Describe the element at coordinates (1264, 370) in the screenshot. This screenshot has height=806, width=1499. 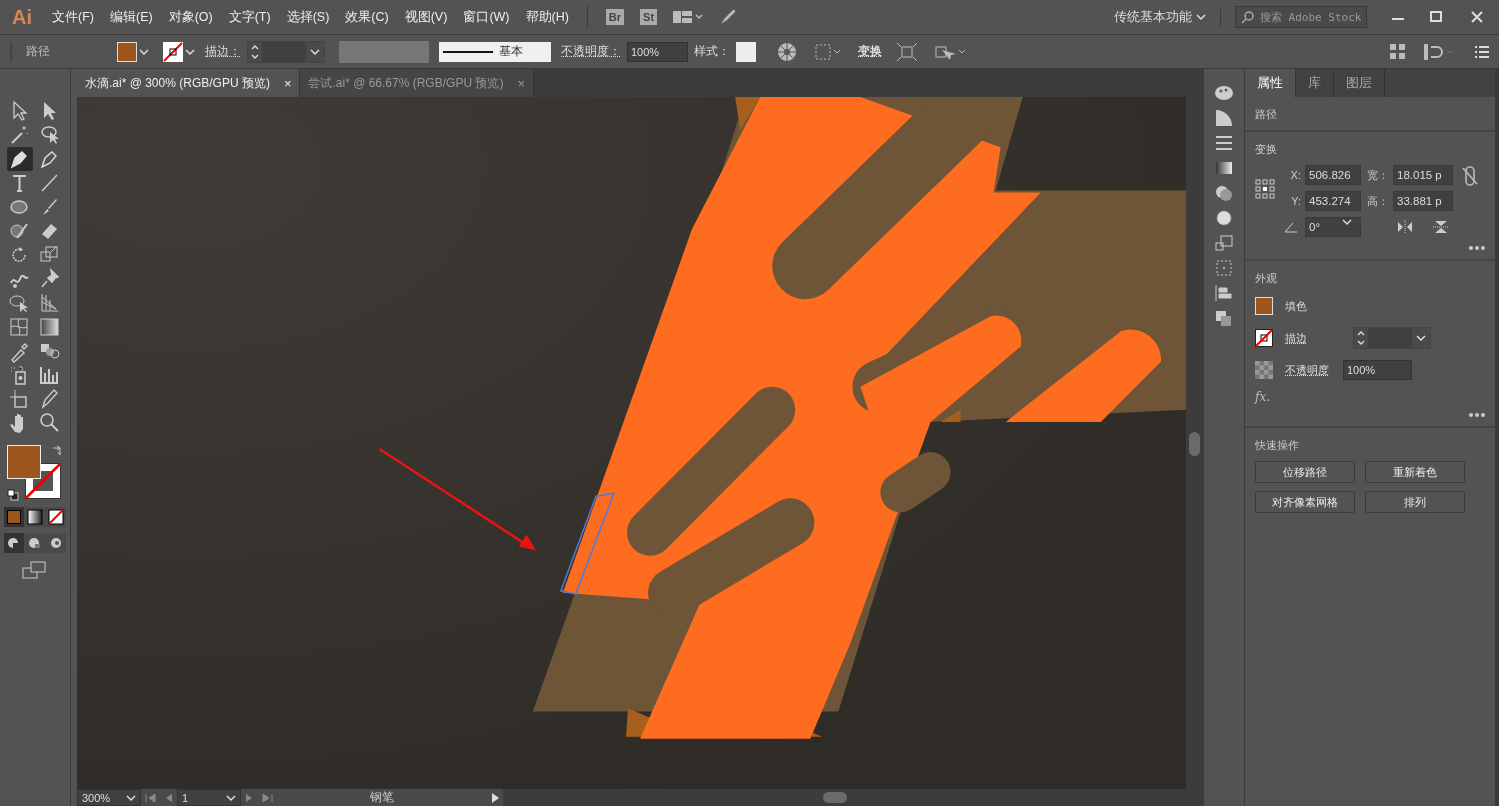
I see `checkerboard-icon` at that location.